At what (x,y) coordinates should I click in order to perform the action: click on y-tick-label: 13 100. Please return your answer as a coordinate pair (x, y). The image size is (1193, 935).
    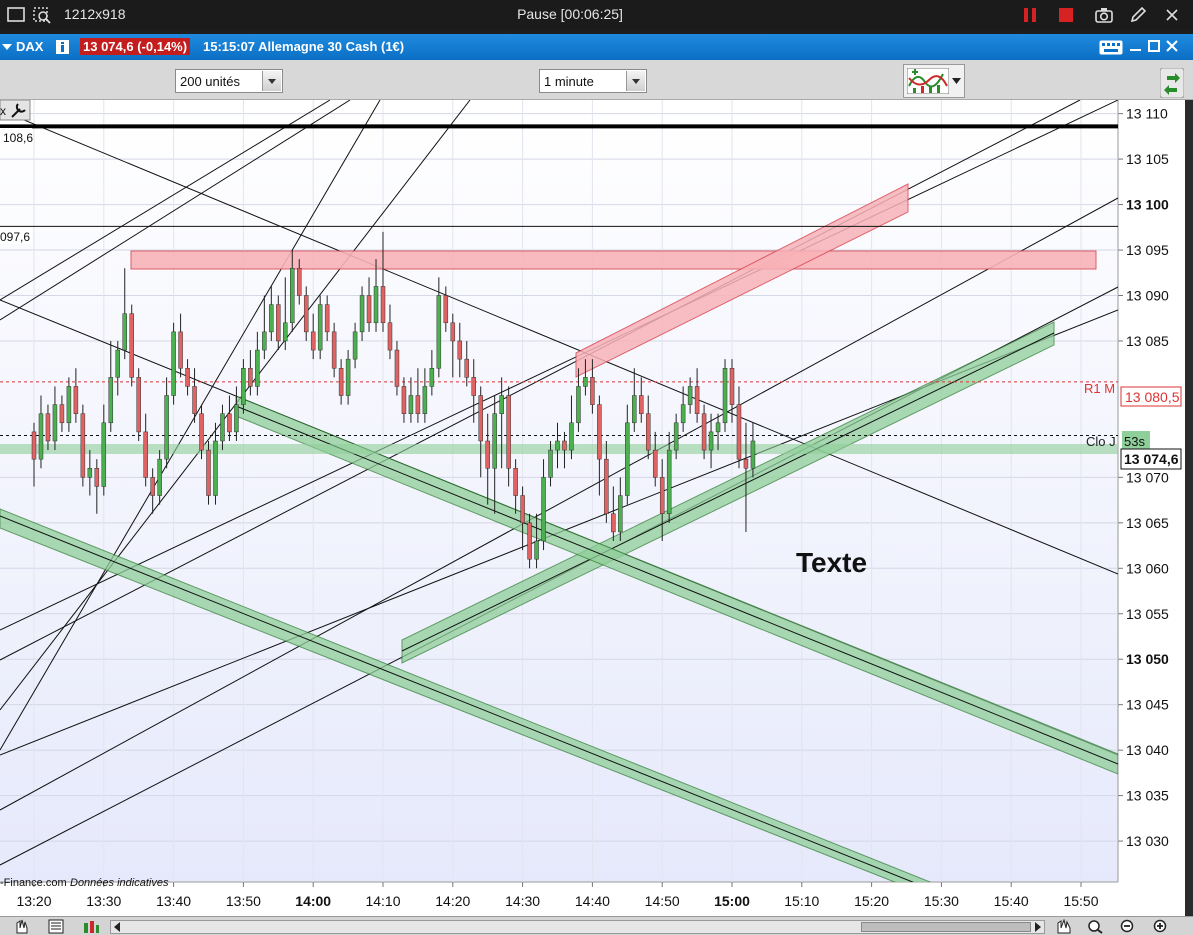
    Looking at the image, I should click on (1147, 205).